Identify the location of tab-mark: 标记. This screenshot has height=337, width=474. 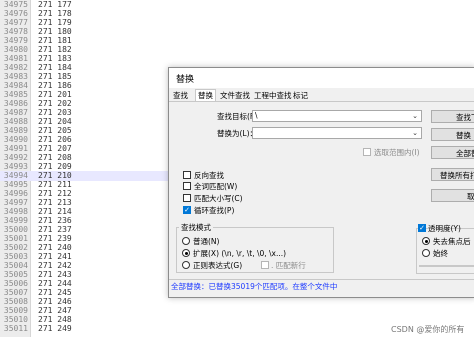
(300, 95).